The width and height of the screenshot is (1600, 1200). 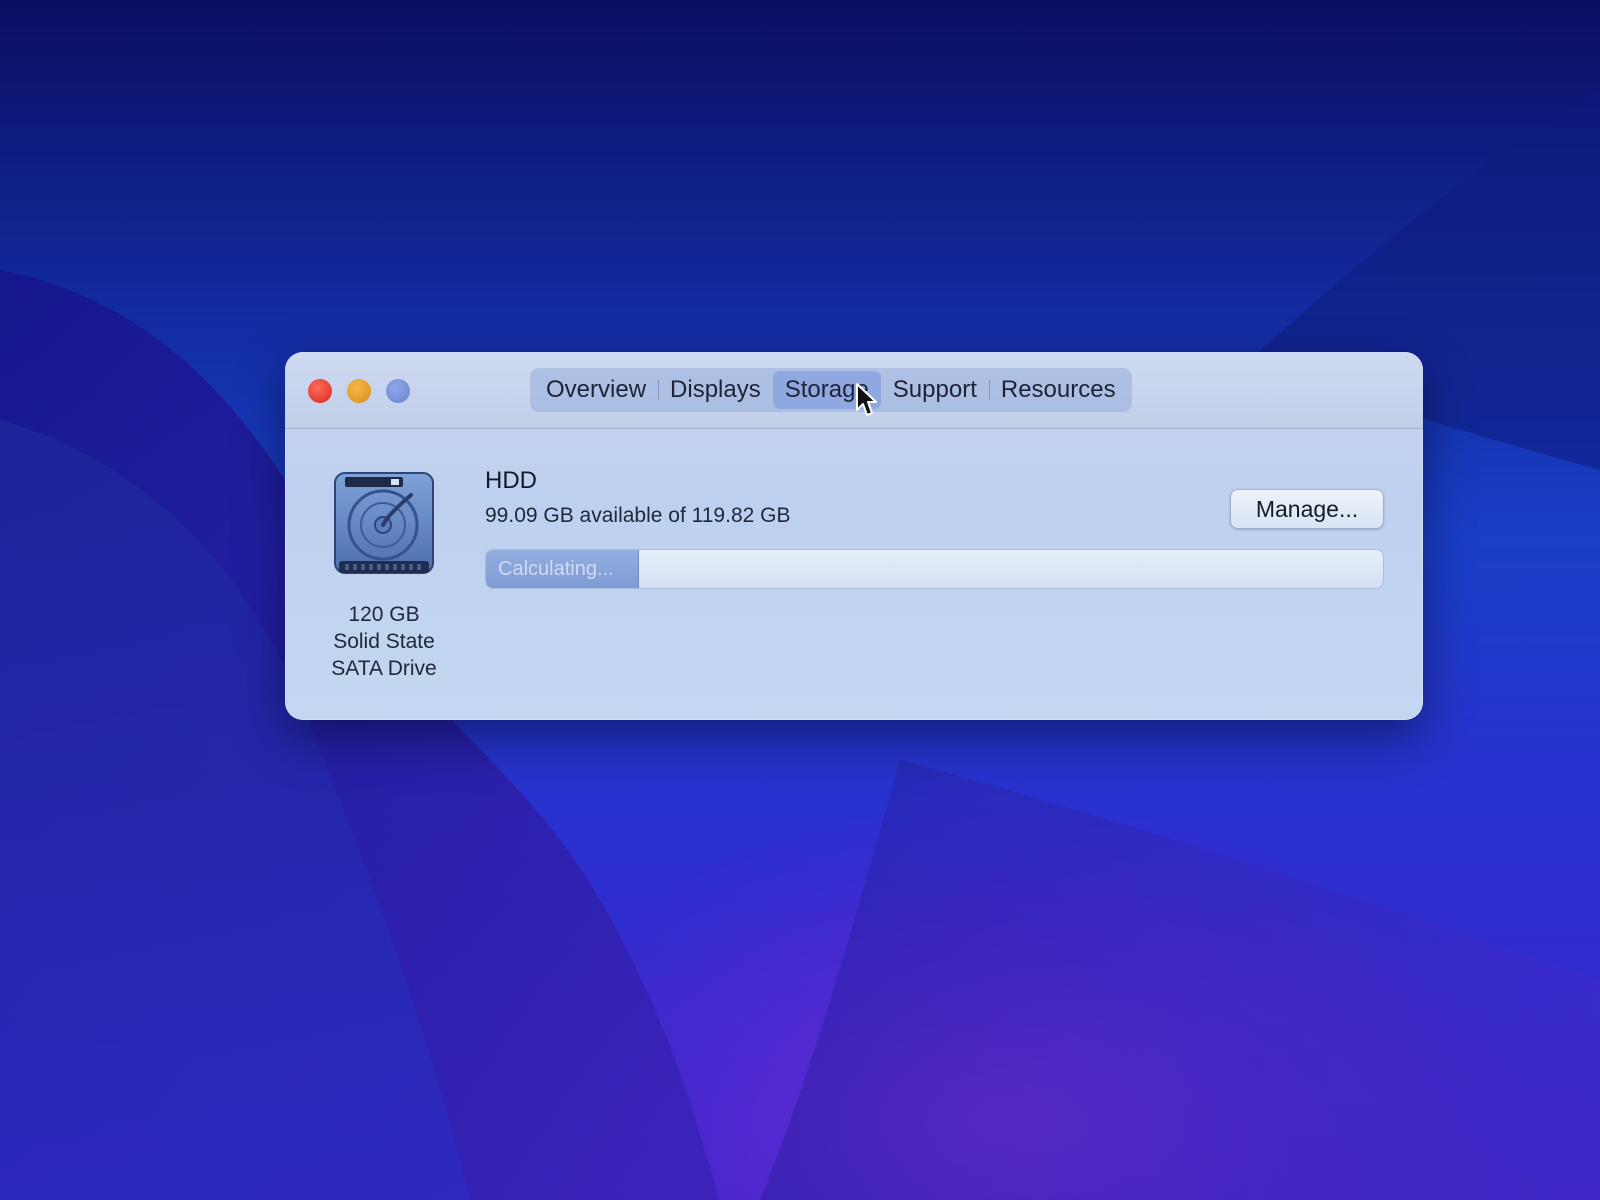 I want to click on volume-name: HDD, so click(x=511, y=480).